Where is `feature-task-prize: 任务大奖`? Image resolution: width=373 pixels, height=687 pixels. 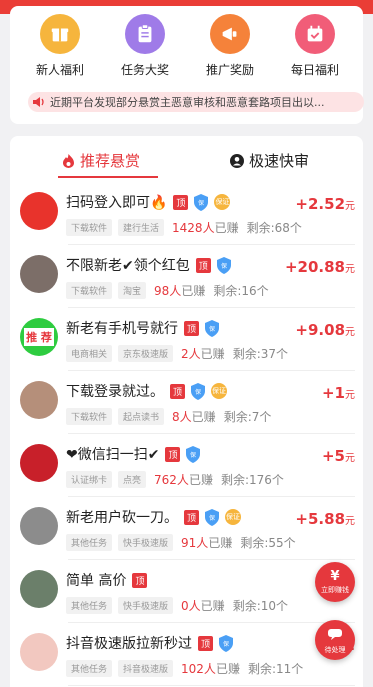
feature-task-prize: 任务大奖 is located at coordinates (145, 46).